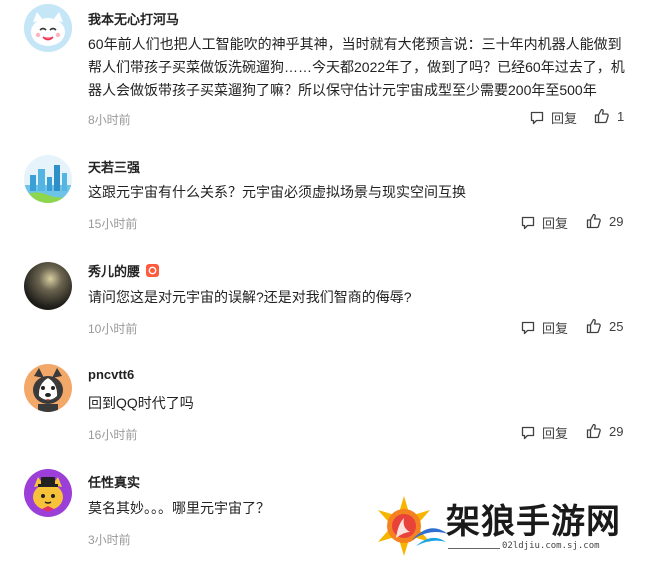 This screenshot has width=646, height=561. I want to click on watermark: 架狼手游网 02ldjiu.com.sj.com, so click(507, 524).